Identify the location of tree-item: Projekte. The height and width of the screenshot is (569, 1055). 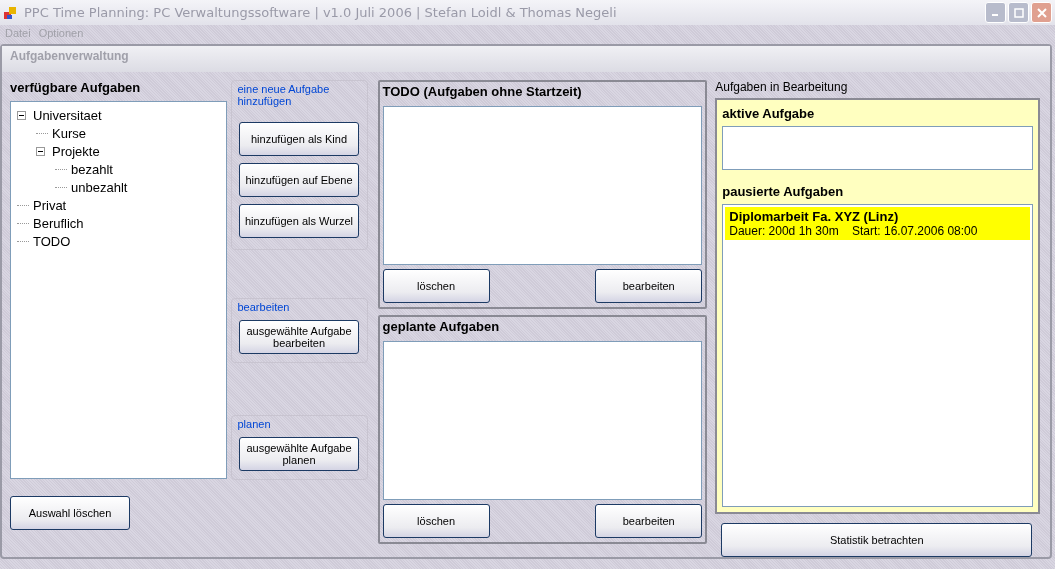
(76, 151).